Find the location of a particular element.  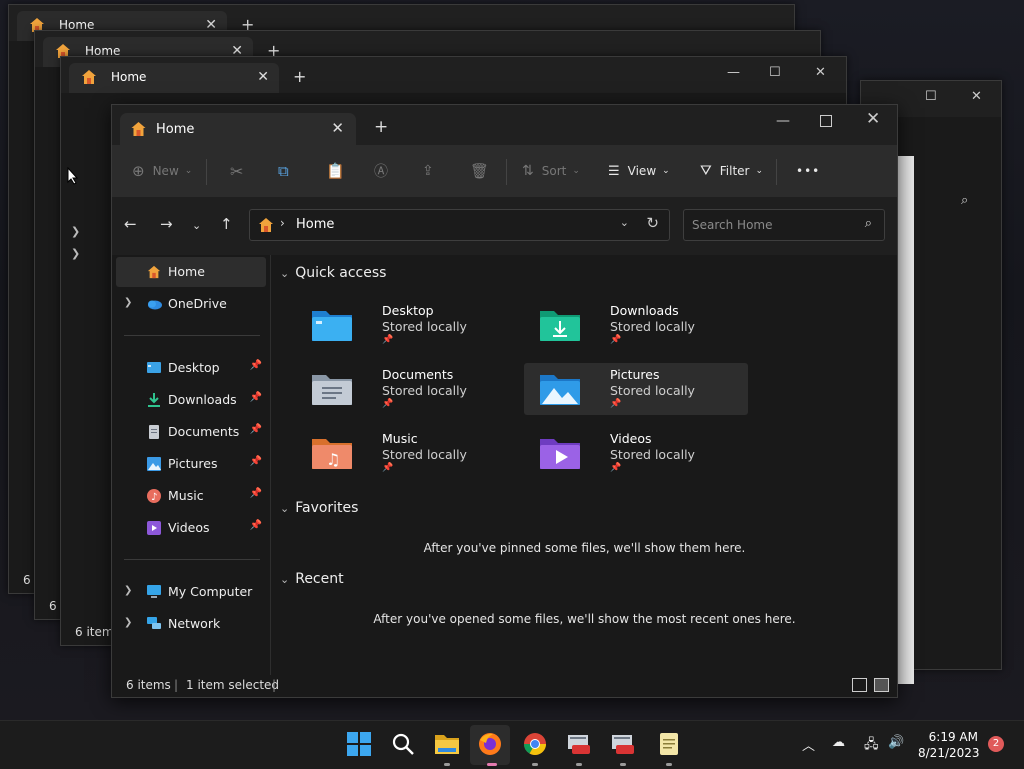

onedrive-offline-icon: ☁ is located at coordinates (838, 742).